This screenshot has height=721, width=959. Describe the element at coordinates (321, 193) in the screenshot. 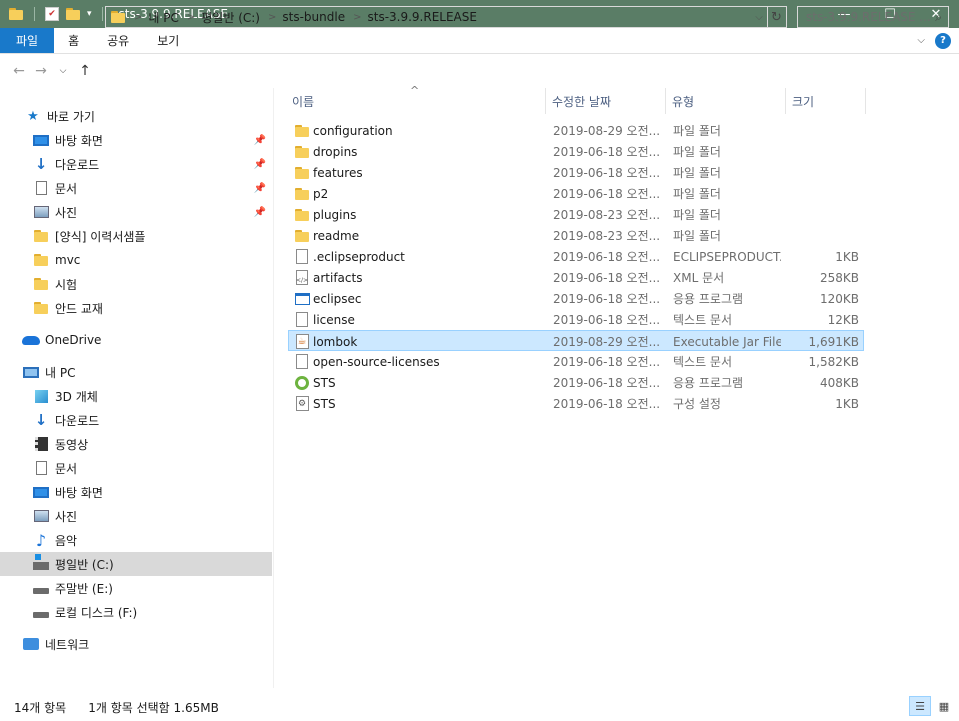

I see `file-name: p2` at that location.